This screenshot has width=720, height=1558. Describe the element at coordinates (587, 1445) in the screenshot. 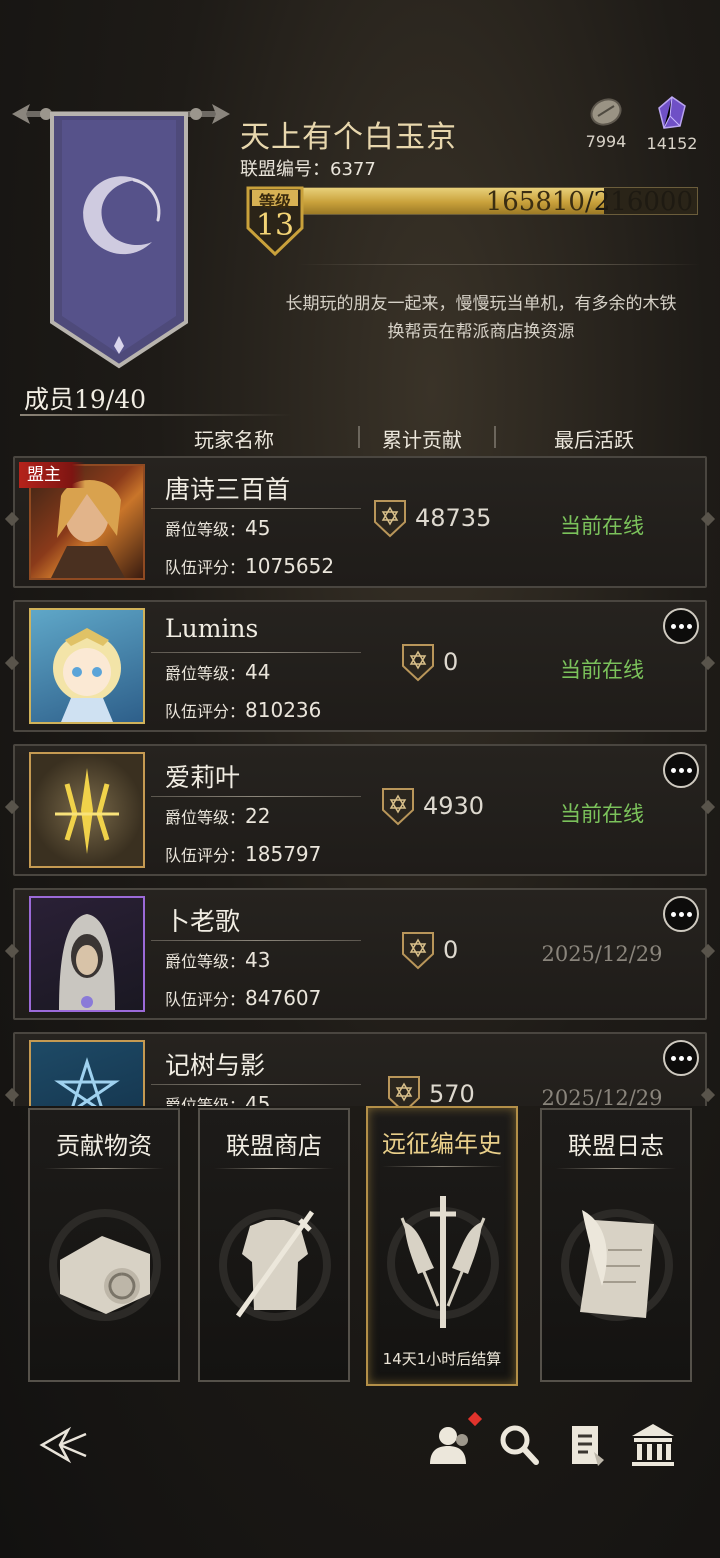

I see `document-icon` at that location.